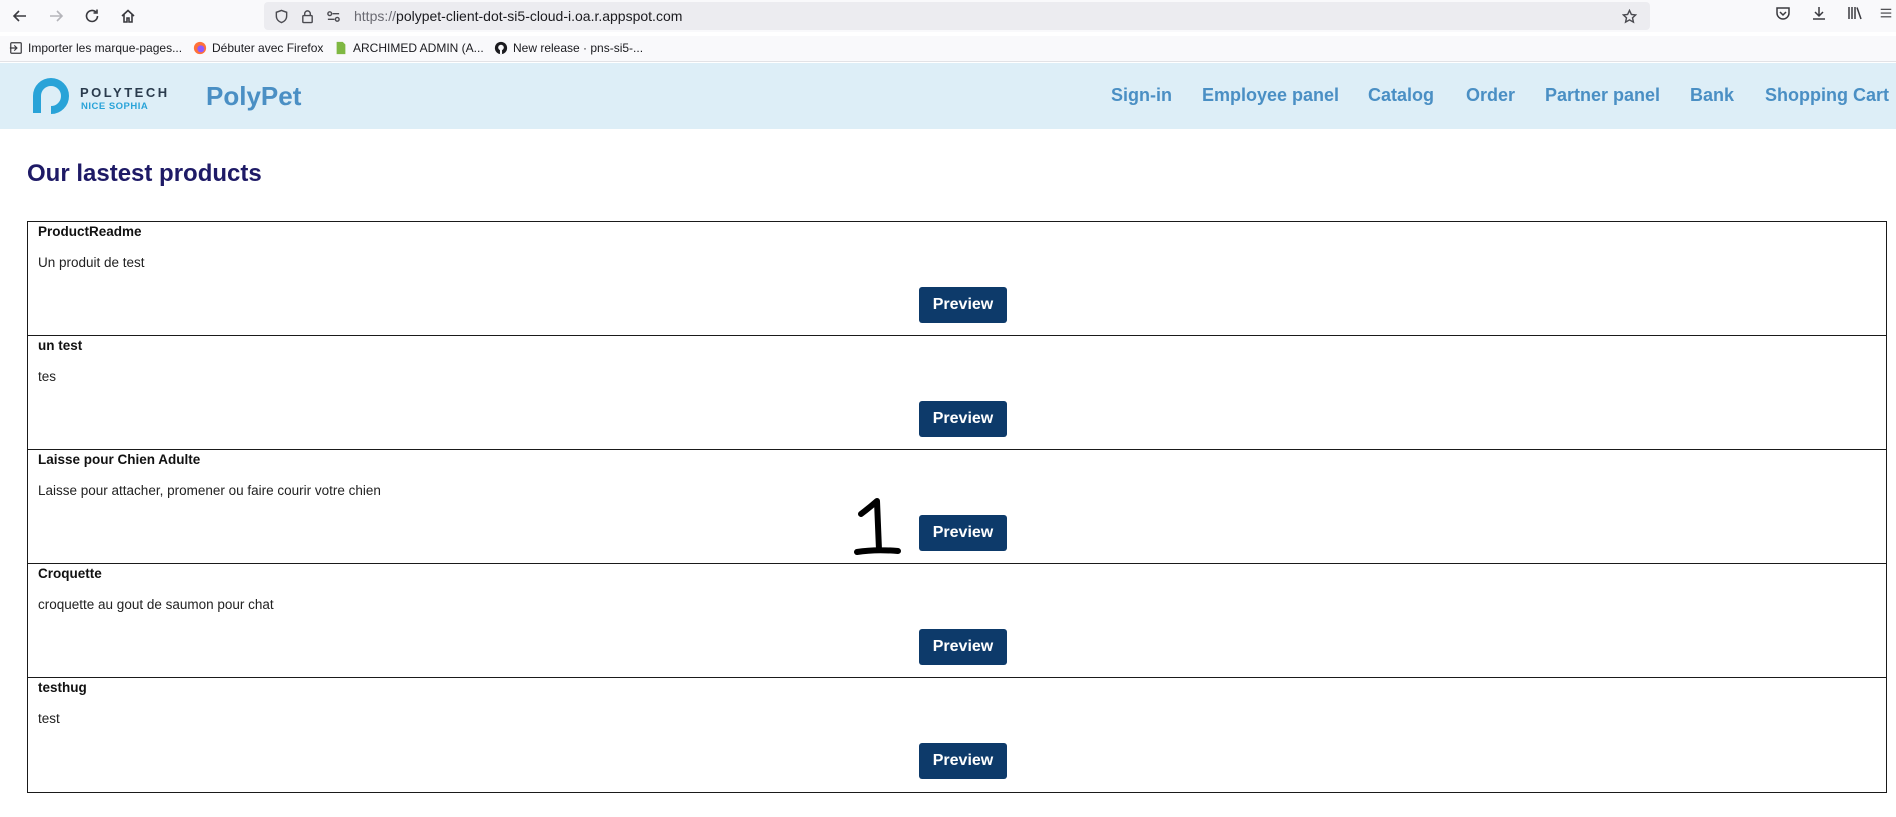 This screenshot has width=1896, height=817. Describe the element at coordinates (119, 459) in the screenshot. I see `product-name: Laisse pour Chien Adulte` at that location.